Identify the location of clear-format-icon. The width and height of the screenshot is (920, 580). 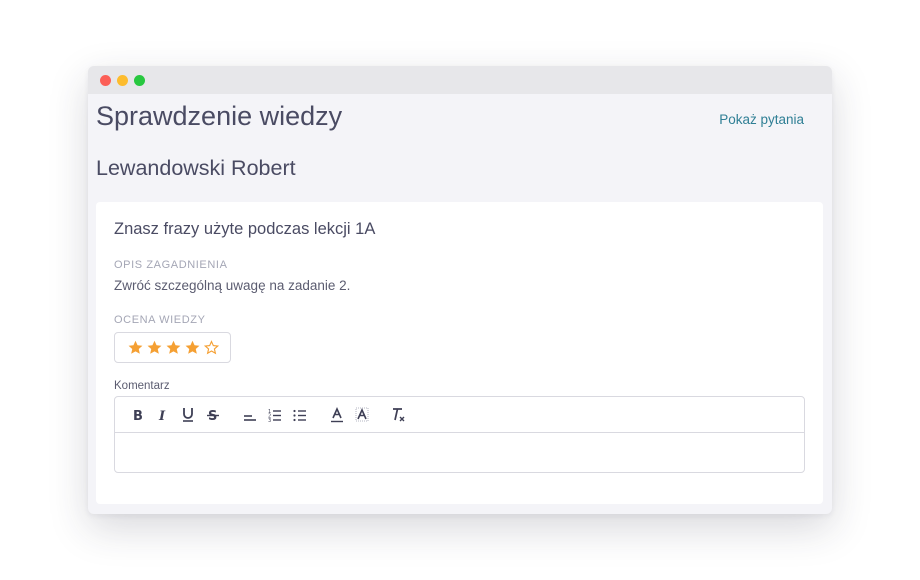
(398, 415).